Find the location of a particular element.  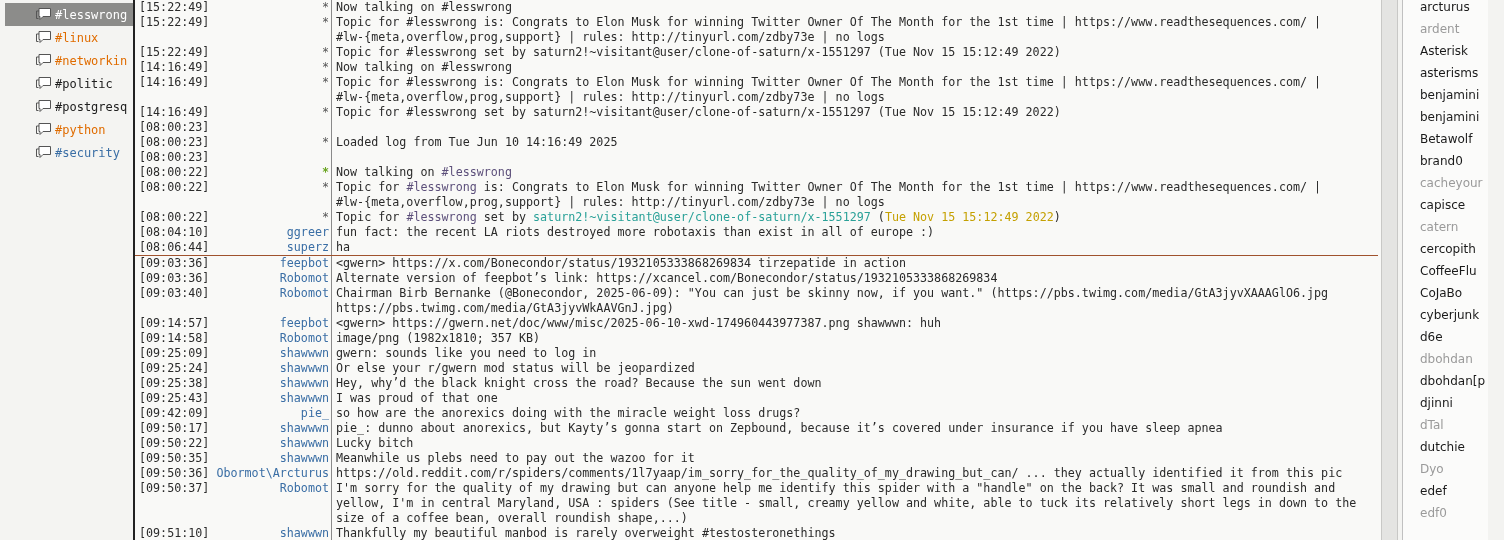

timestamp: [09:42:09] is located at coordinates (172, 413).